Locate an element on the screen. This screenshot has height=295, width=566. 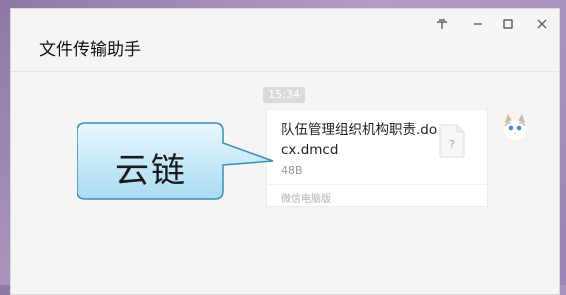
maximize-button is located at coordinates (508, 24).